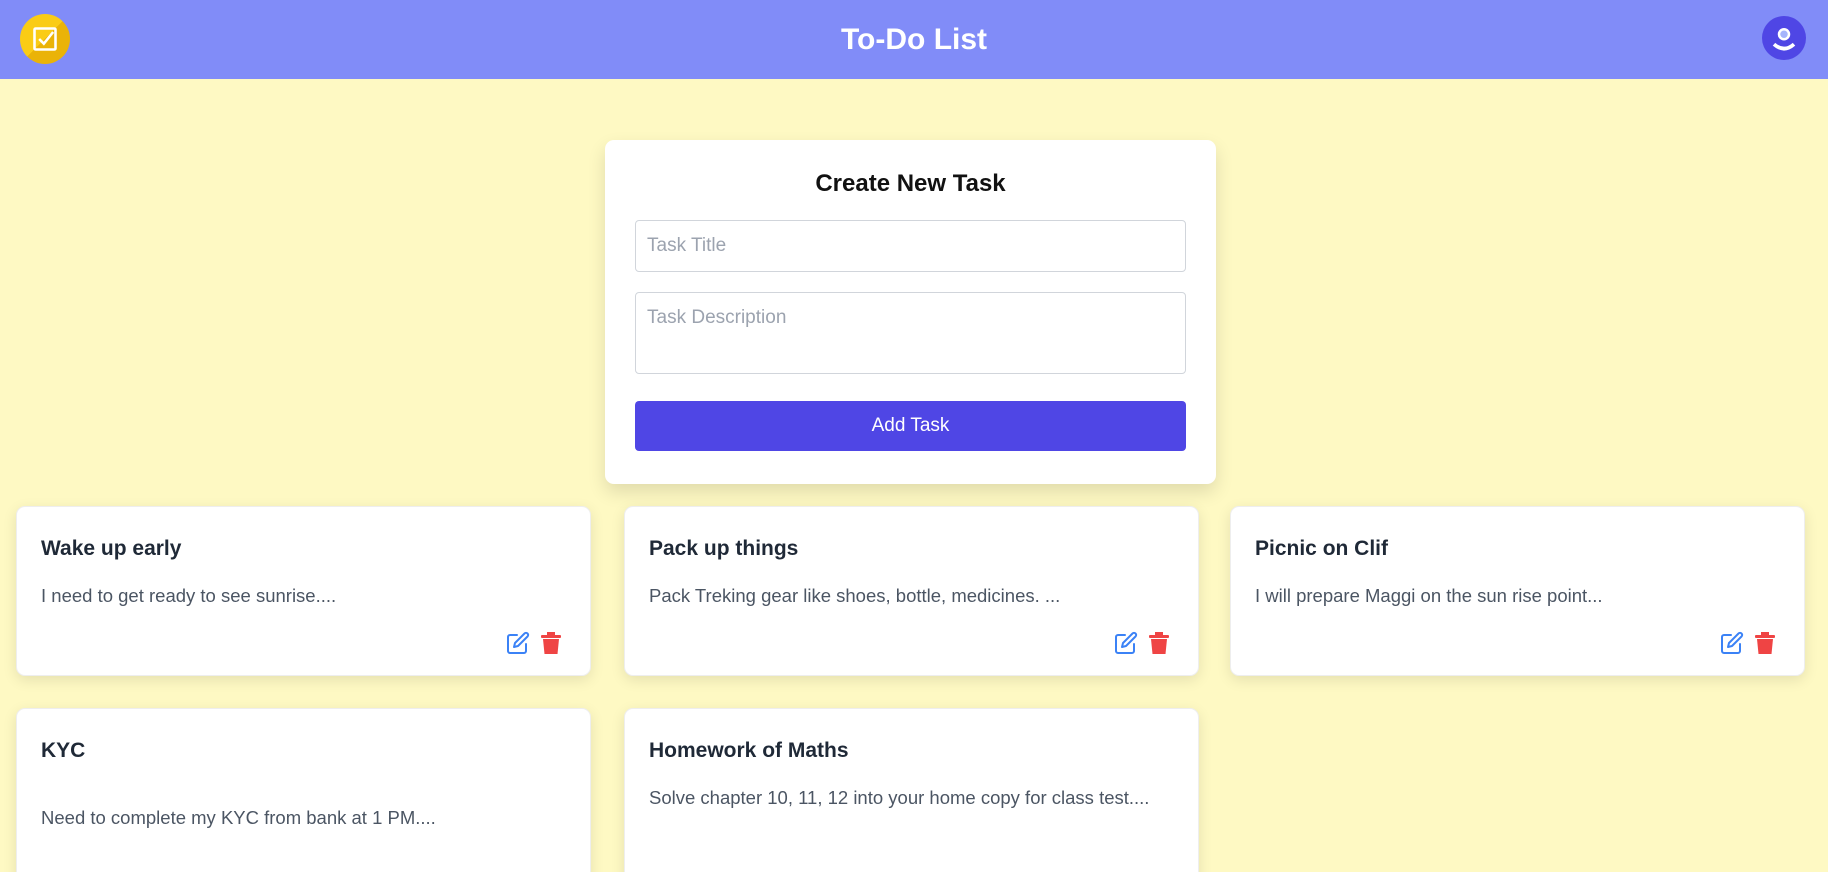 This screenshot has width=1828, height=872. What do you see at coordinates (724, 548) in the screenshot?
I see `task-title: Pack up things` at bounding box center [724, 548].